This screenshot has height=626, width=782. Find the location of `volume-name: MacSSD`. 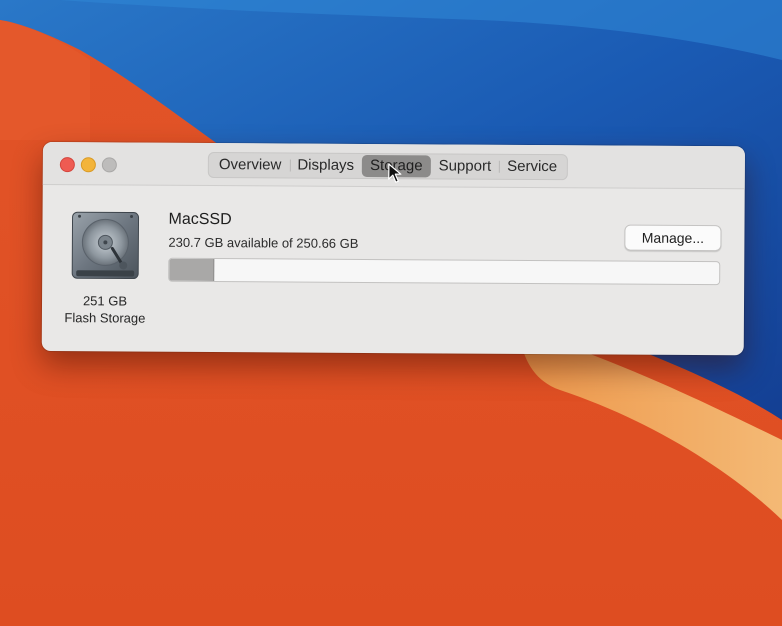

volume-name: MacSSD is located at coordinates (200, 219).